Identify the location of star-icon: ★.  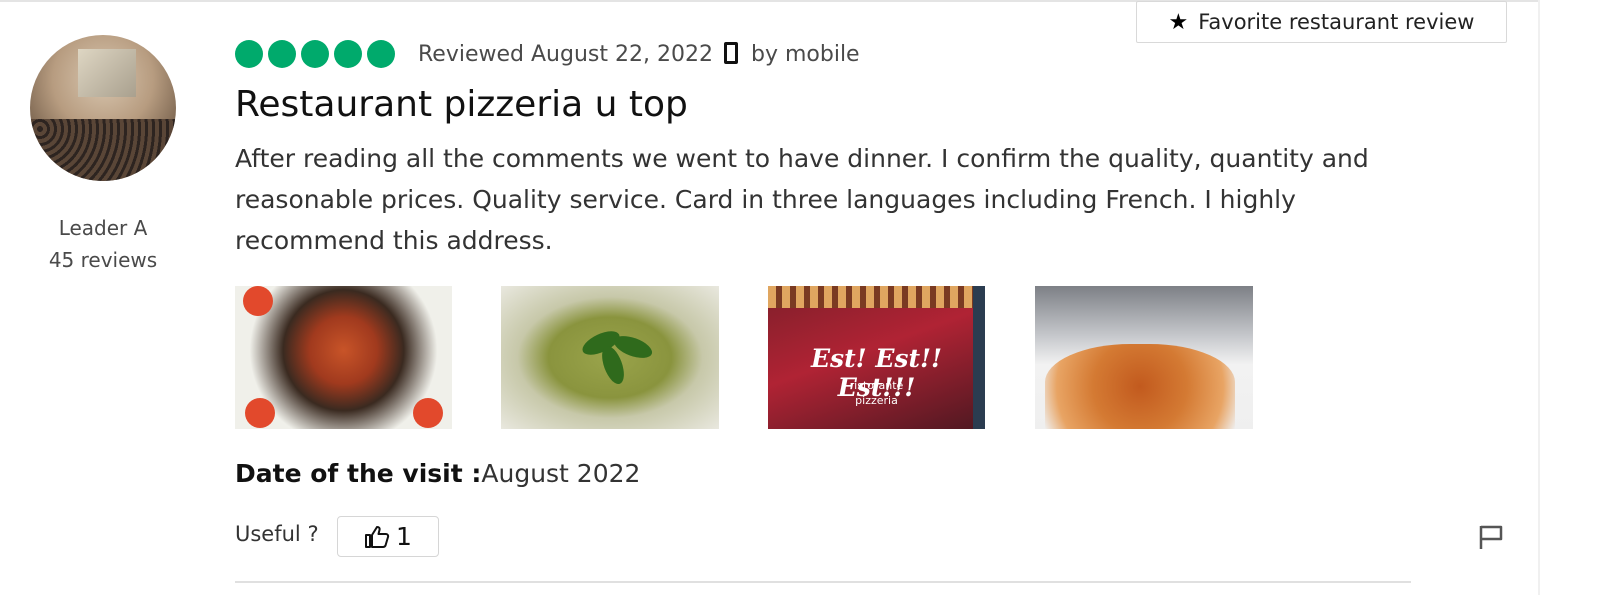
(1178, 22).